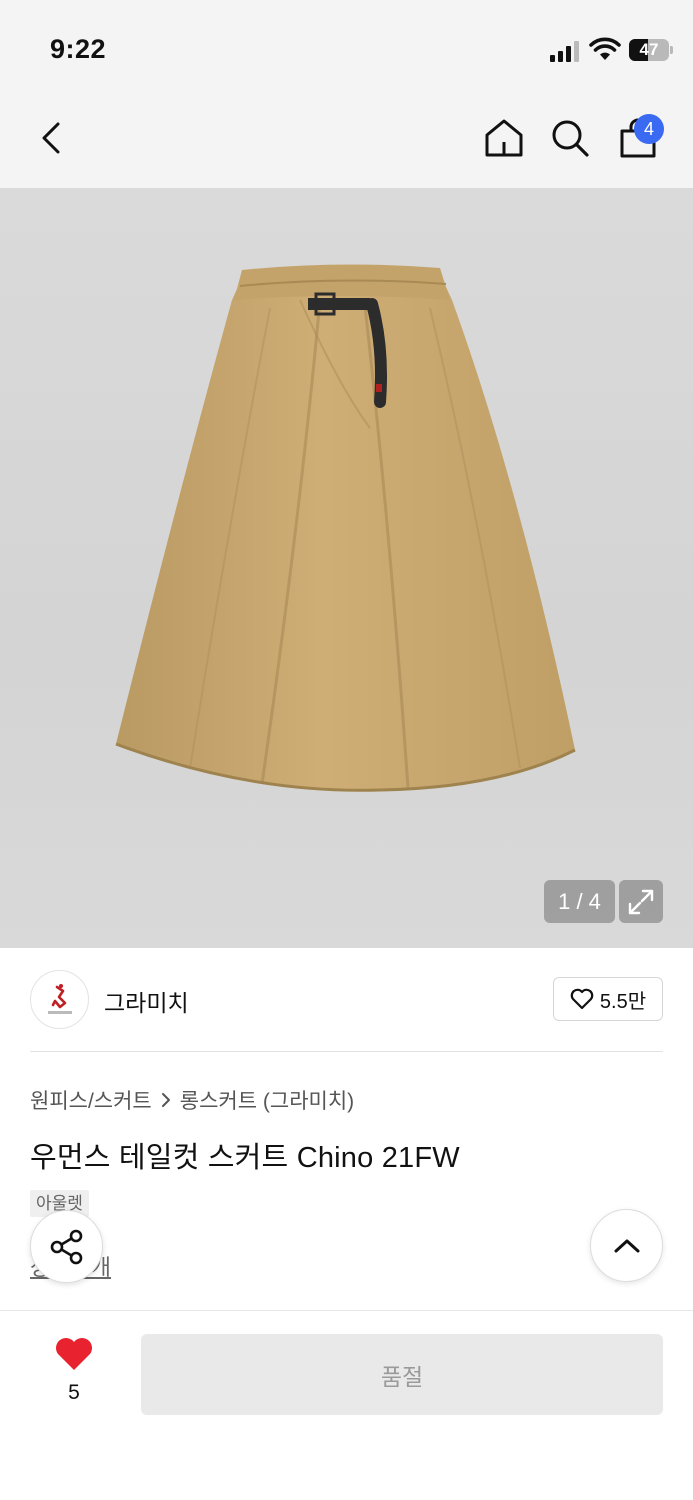  I want to click on search-button, so click(570, 138).